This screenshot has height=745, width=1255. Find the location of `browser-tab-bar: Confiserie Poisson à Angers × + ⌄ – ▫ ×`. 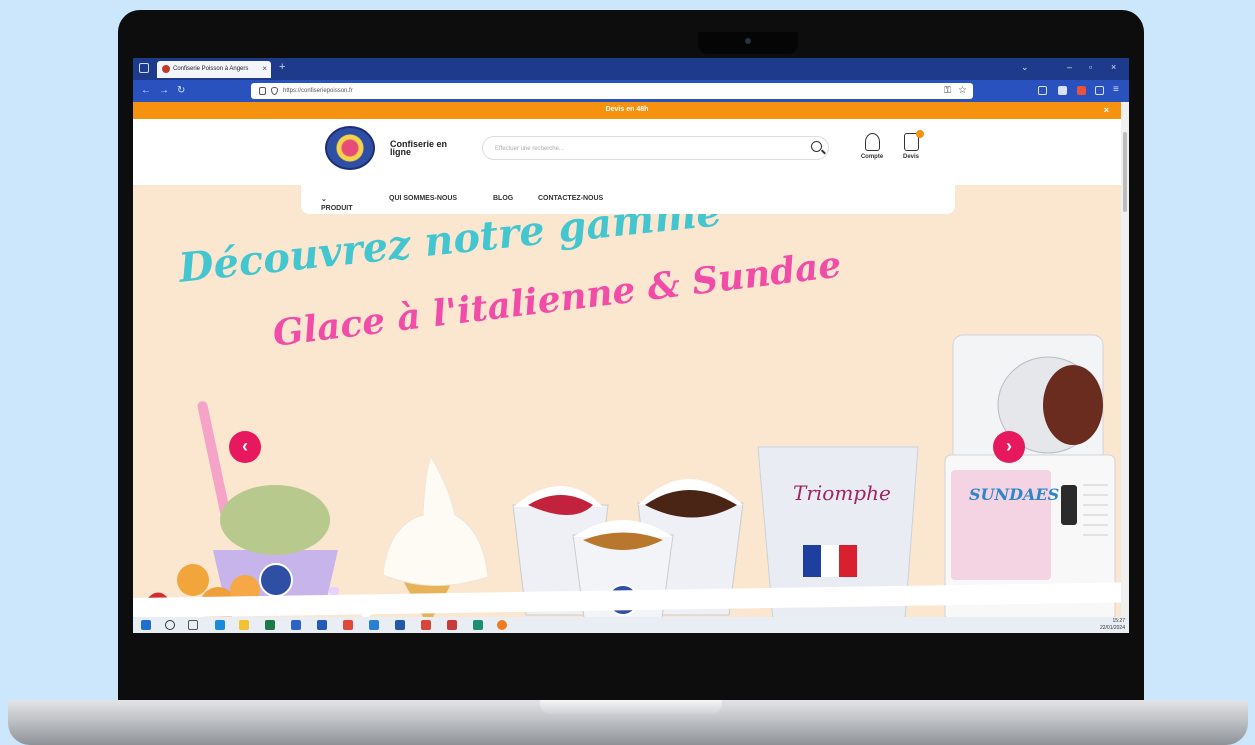

browser-tab-bar: Confiserie Poisson à Angers × + ⌄ – ▫ × is located at coordinates (631, 69).